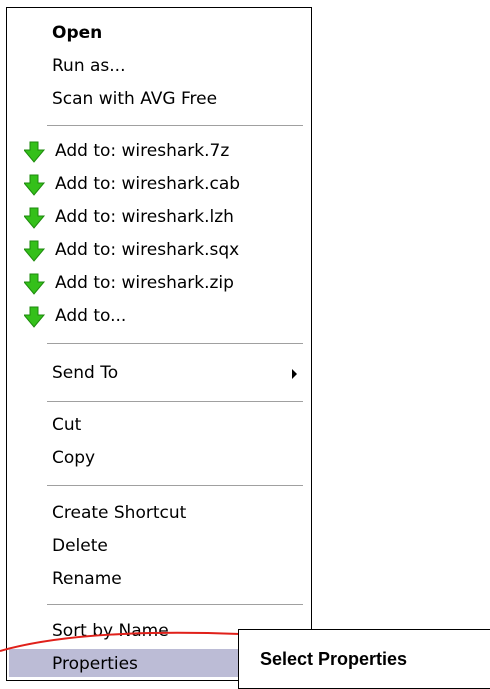 The height and width of the screenshot is (689, 490). Describe the element at coordinates (159, 579) in the screenshot. I see `menu-item-rename: Rename` at that location.